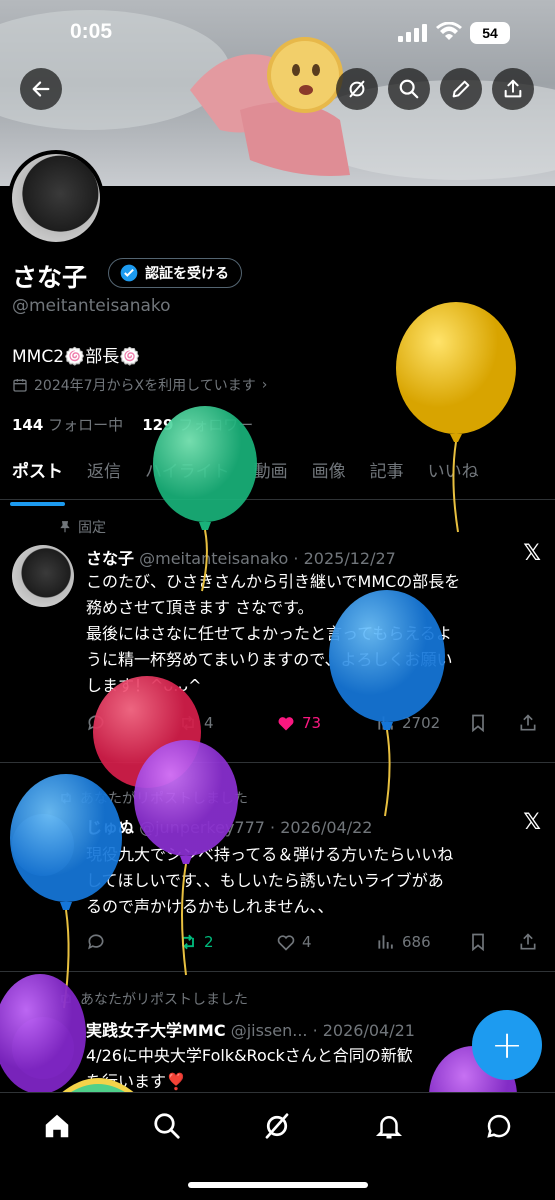 Image resolution: width=555 pixels, height=1200 pixels. I want to click on verify-label: 認証を受ける, so click(187, 274).